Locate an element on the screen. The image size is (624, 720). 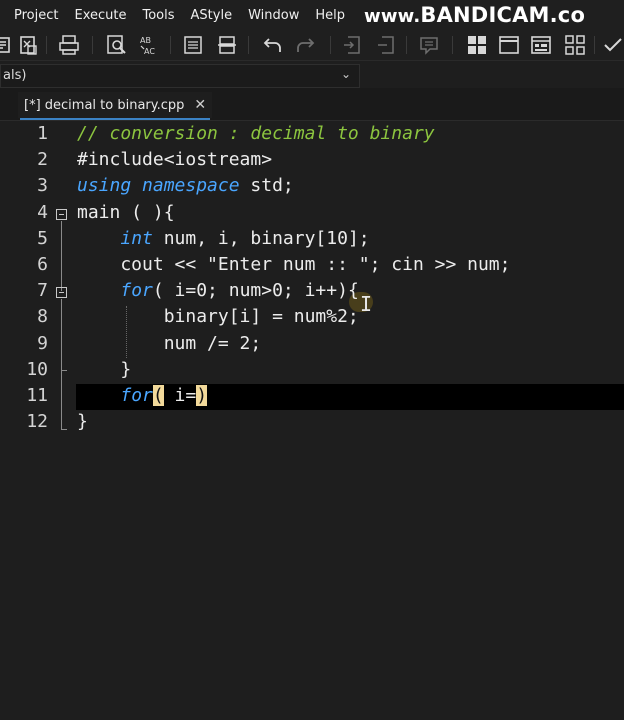
code-token: #include<iostream> is located at coordinates (175, 160).